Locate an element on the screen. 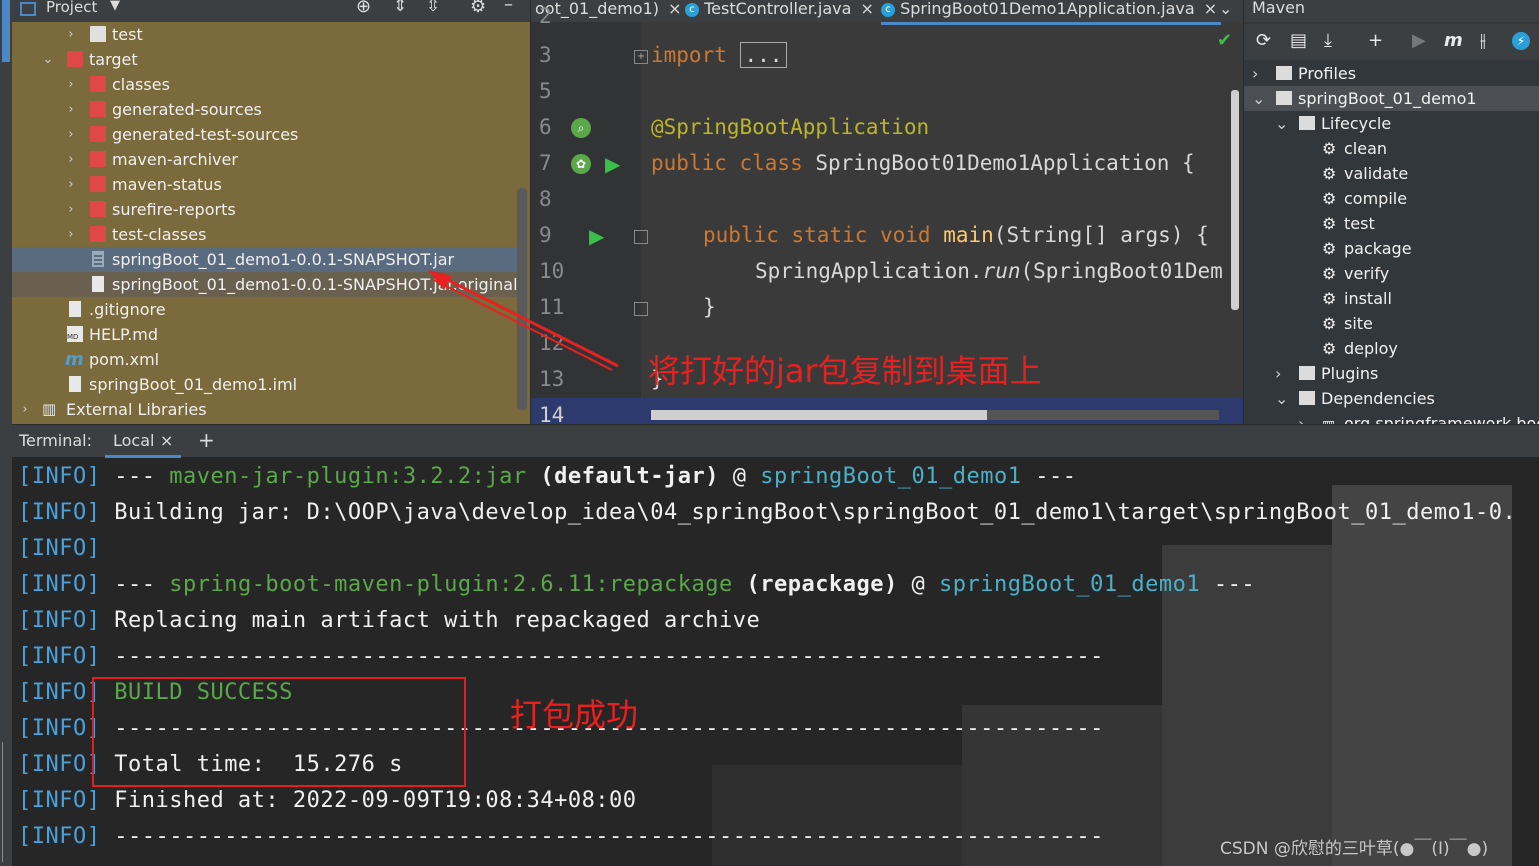  watermark: CSDN @欣慰的三叶草(●￣(I)￣●) is located at coordinates (1354, 849).